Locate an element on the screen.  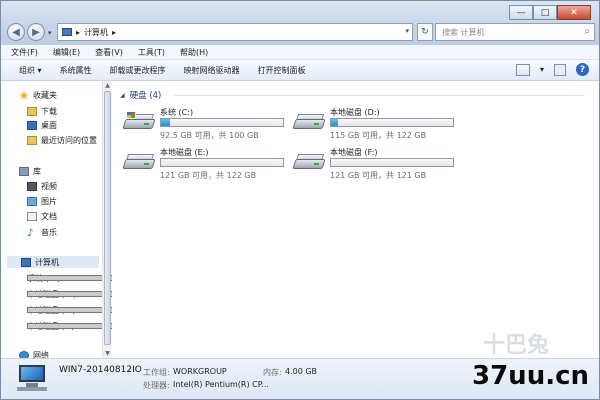
scroll-down-icon: ▼ is located at coordinates (107, 353).